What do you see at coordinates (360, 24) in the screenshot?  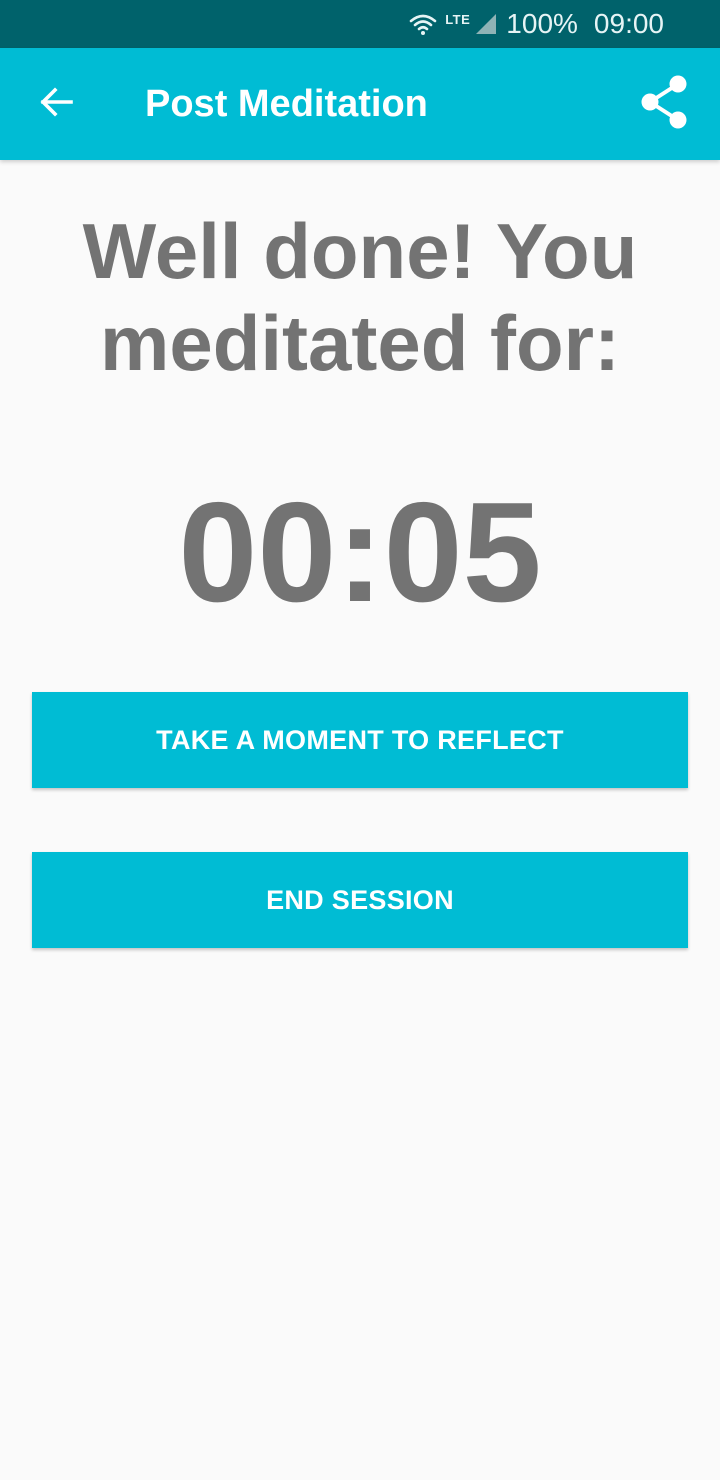 I see `status-bar: LTE 100% 09:00` at bounding box center [360, 24].